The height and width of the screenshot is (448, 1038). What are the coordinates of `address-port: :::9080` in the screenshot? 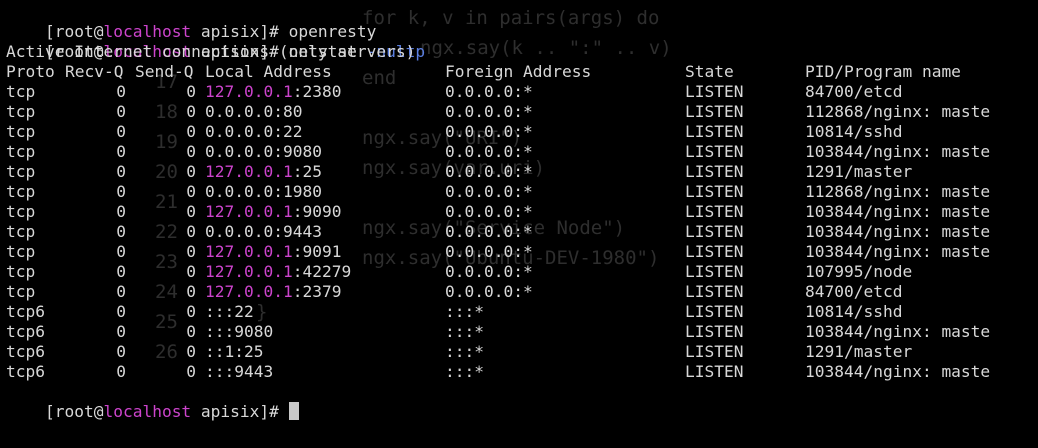 It's located at (239, 331).